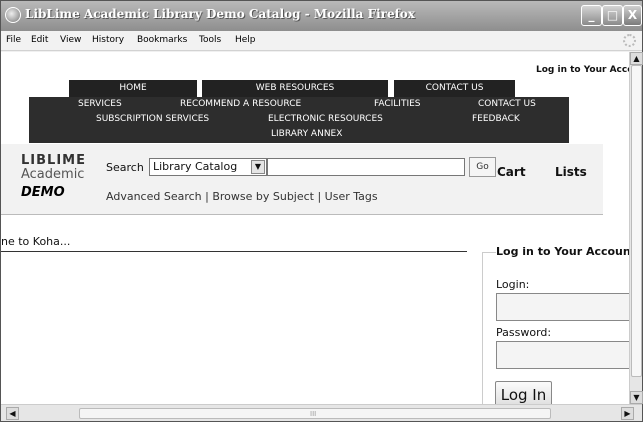 The width and height of the screenshot is (643, 422). What do you see at coordinates (195, 166) in the screenshot?
I see `catalog-select-value: Library Catalog` at bounding box center [195, 166].